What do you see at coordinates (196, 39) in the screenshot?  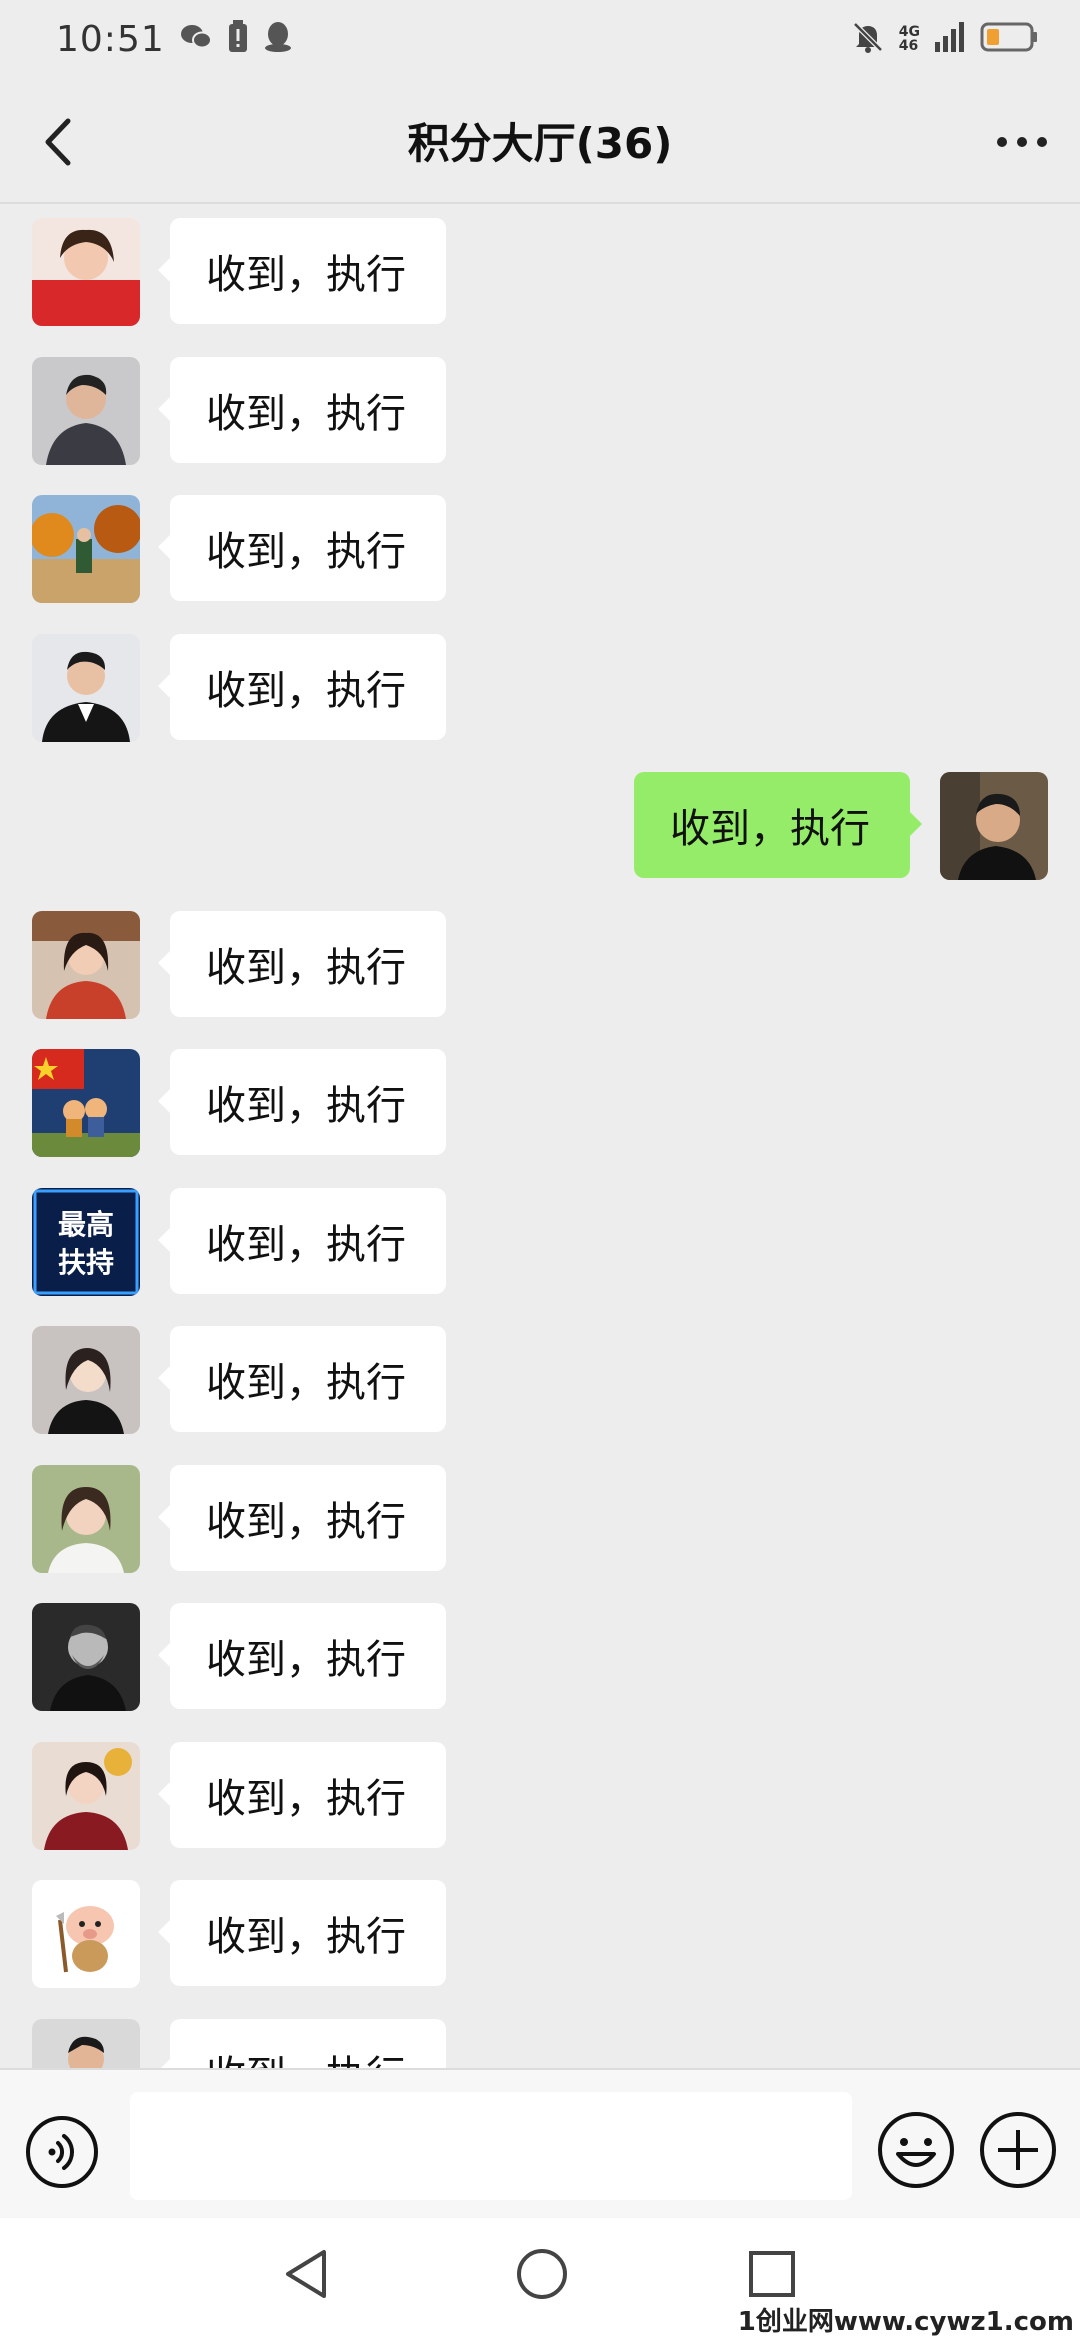 I see `wechat-notification-icon` at bounding box center [196, 39].